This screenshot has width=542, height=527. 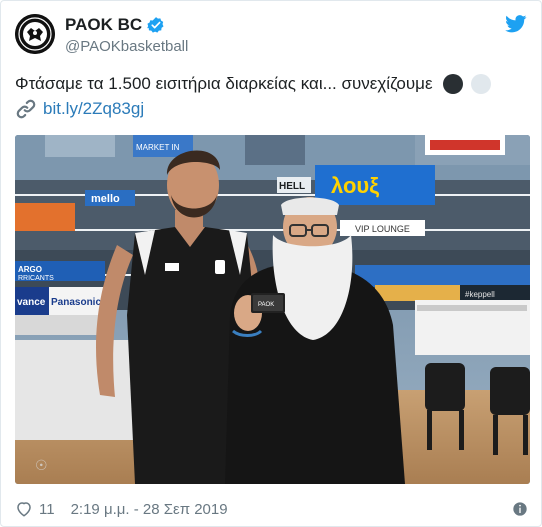 I want to click on avatar, so click(x=35, y=34).